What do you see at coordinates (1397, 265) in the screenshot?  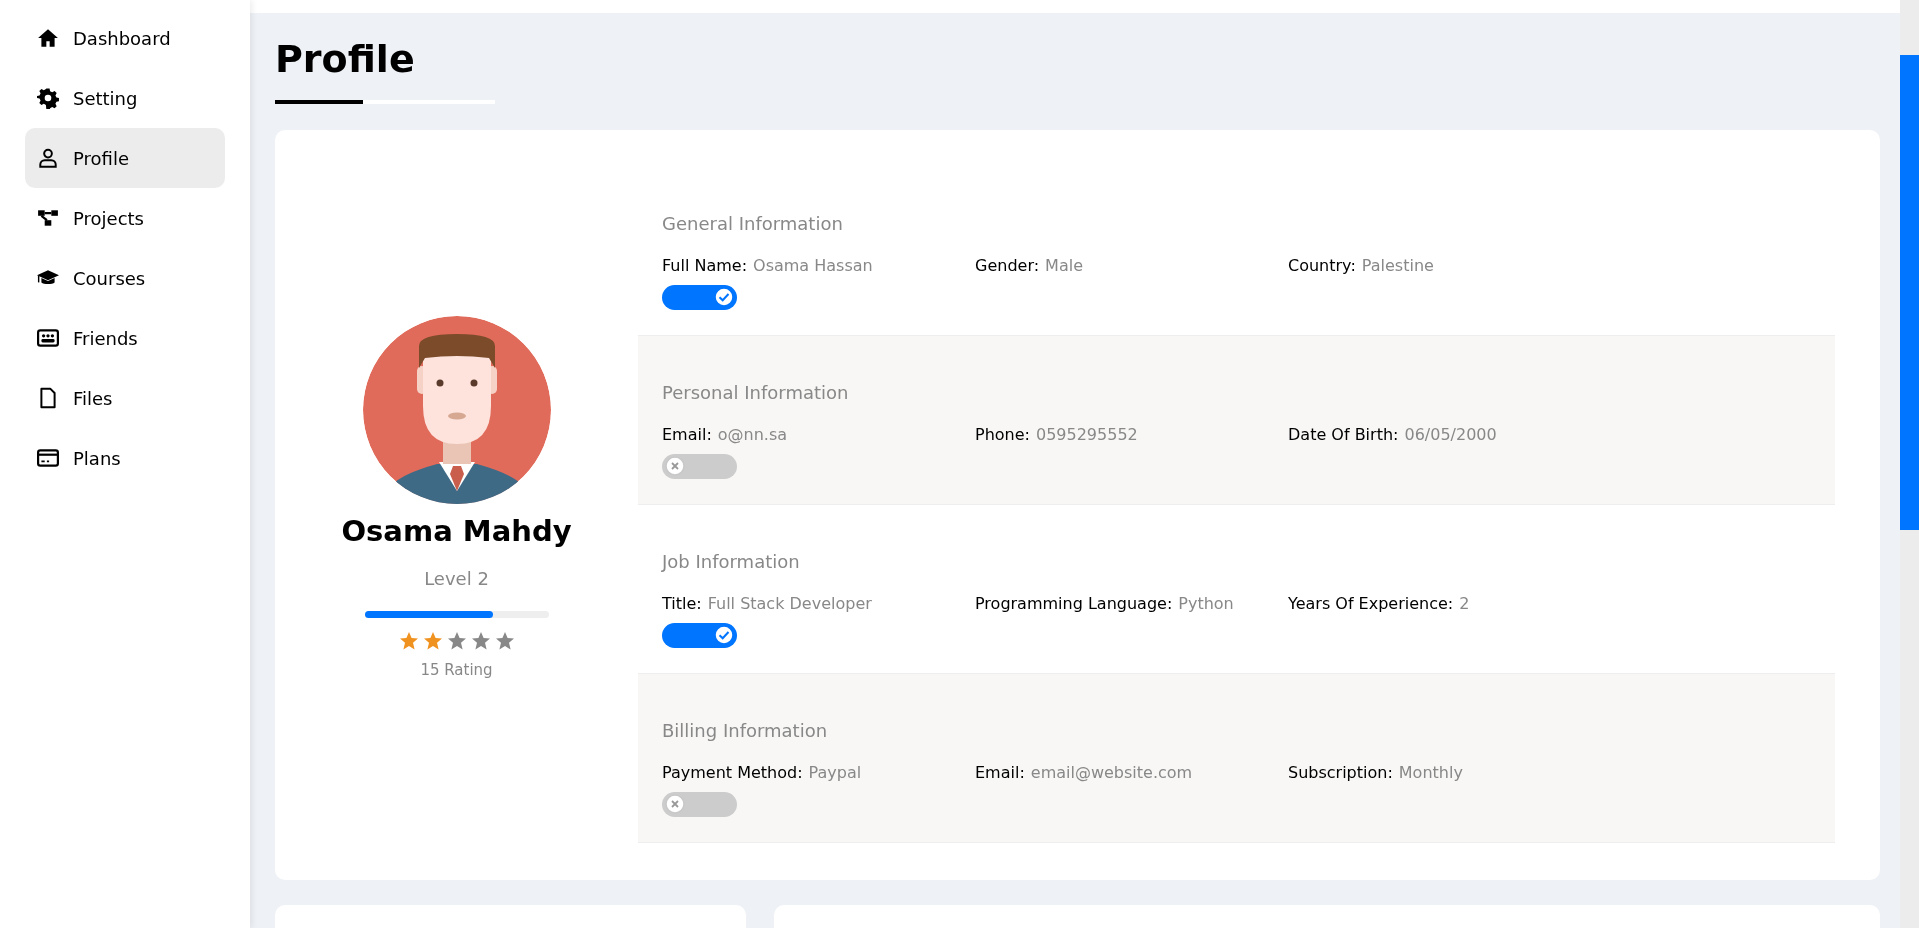 I see `field-value: Palestine` at bounding box center [1397, 265].